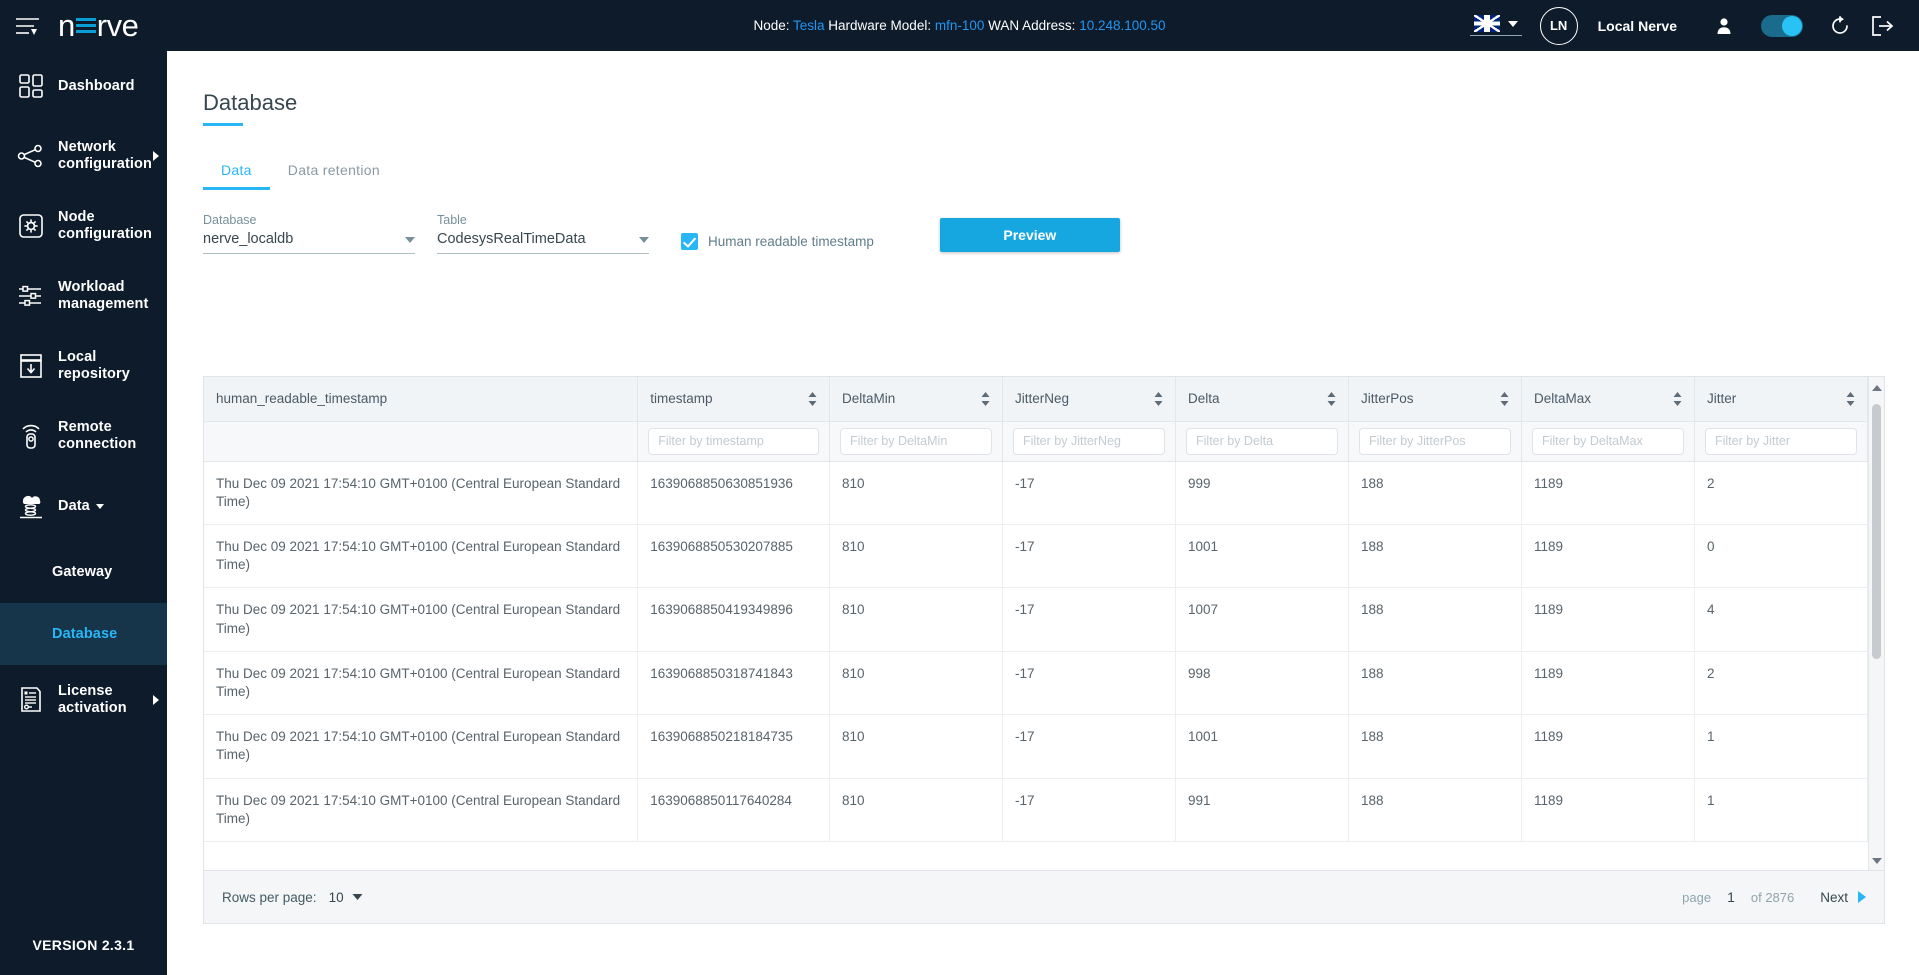 The height and width of the screenshot is (975, 1919). I want to click on filter-cell-delta, so click(1262, 441).